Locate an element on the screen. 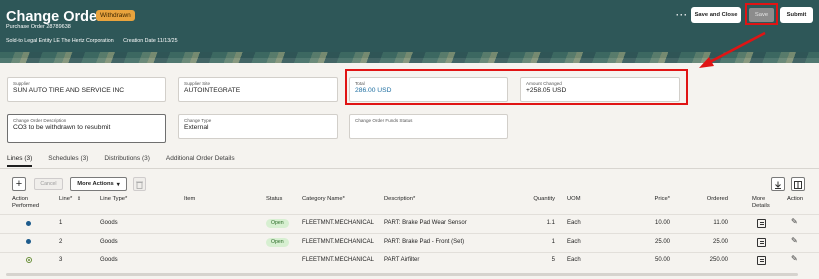  save-and-close-button: Save and Close is located at coordinates (716, 15).